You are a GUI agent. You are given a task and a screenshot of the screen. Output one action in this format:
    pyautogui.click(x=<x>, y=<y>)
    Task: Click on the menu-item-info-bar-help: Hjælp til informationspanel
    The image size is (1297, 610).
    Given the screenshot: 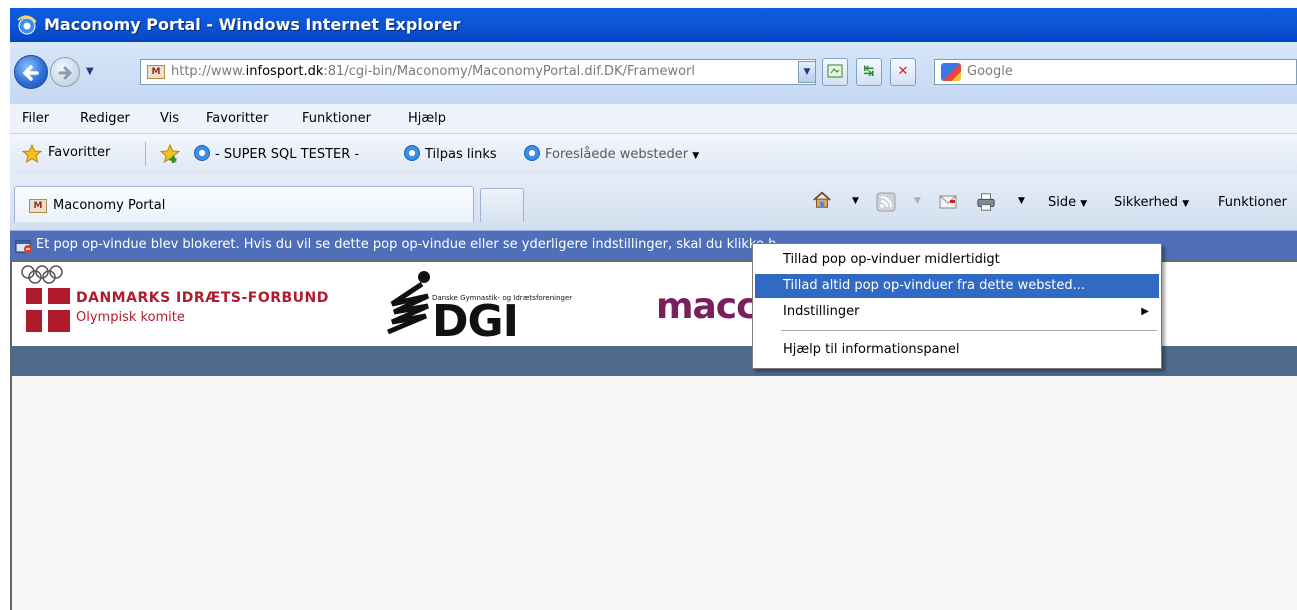 What is the action you would take?
    pyautogui.click(x=957, y=350)
    